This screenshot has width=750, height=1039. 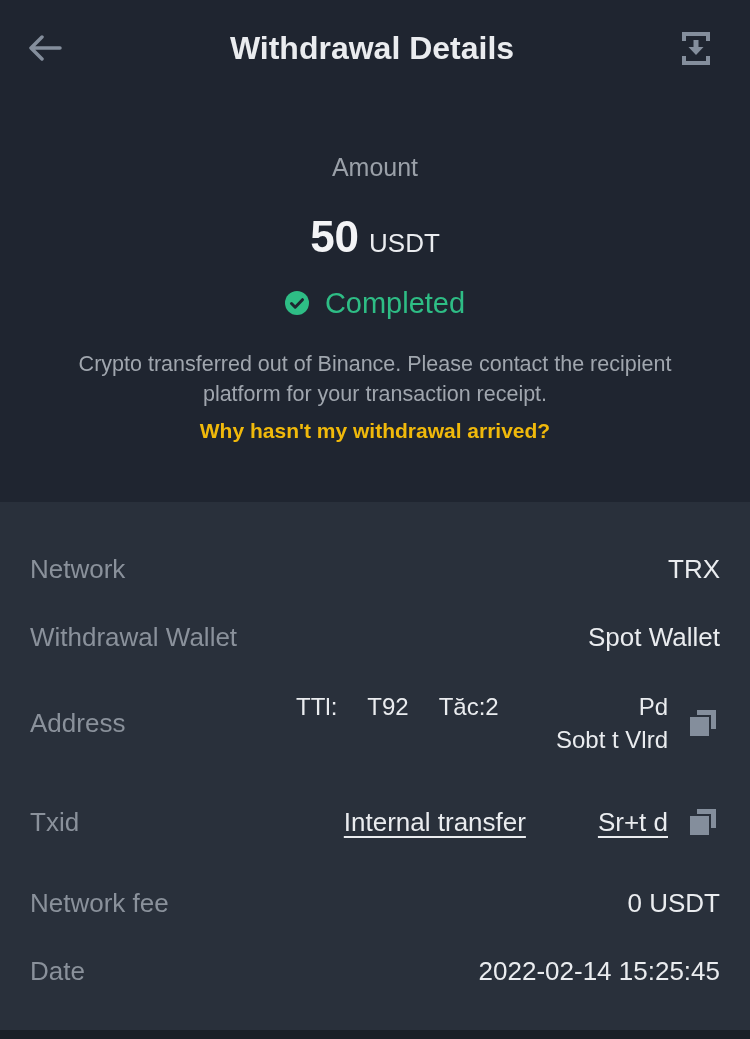 What do you see at coordinates (78, 723) in the screenshot?
I see `detail-label: Address` at bounding box center [78, 723].